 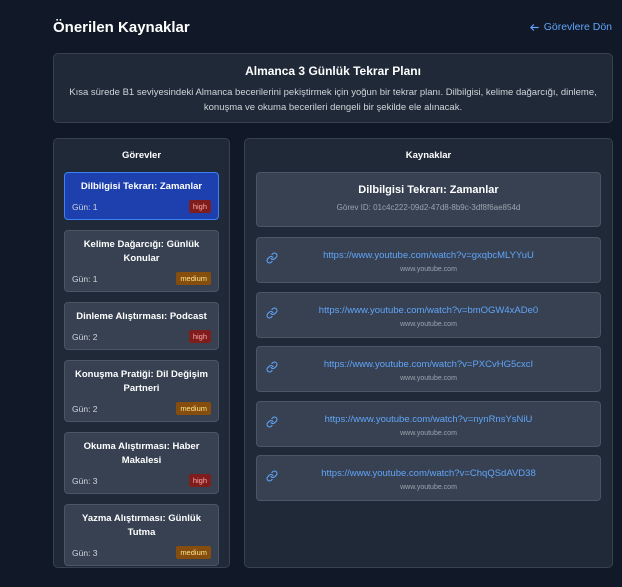 What do you see at coordinates (141, 381) in the screenshot?
I see `task-title: Konuşma Pratiği: Dil Değişim Partneri` at bounding box center [141, 381].